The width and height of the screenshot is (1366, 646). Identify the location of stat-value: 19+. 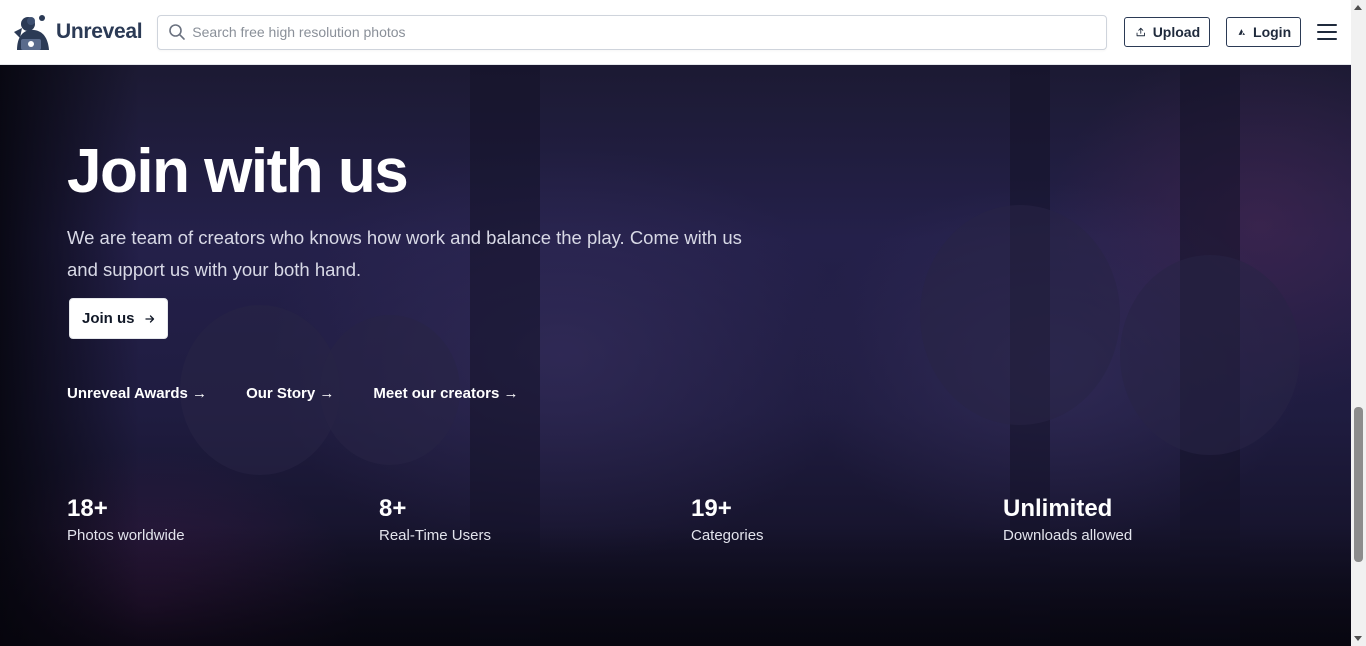
(711, 508).